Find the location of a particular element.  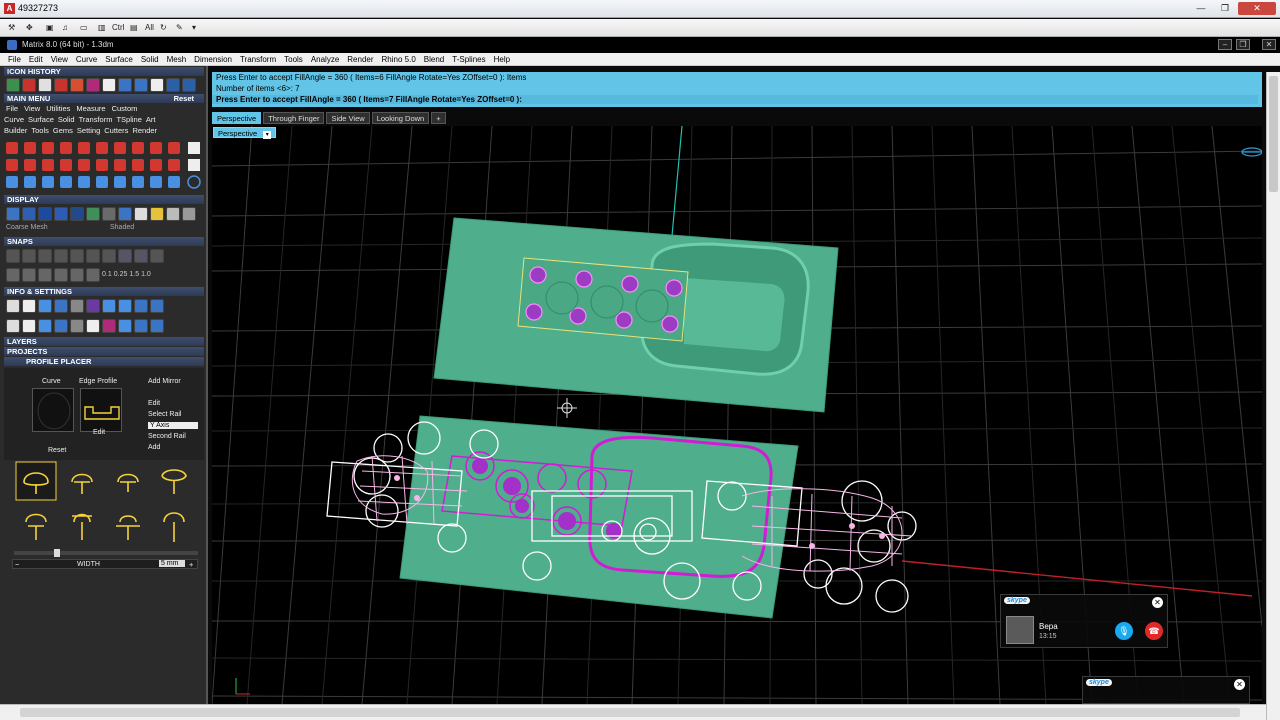

profile-slider-track is located at coordinates (106, 553).